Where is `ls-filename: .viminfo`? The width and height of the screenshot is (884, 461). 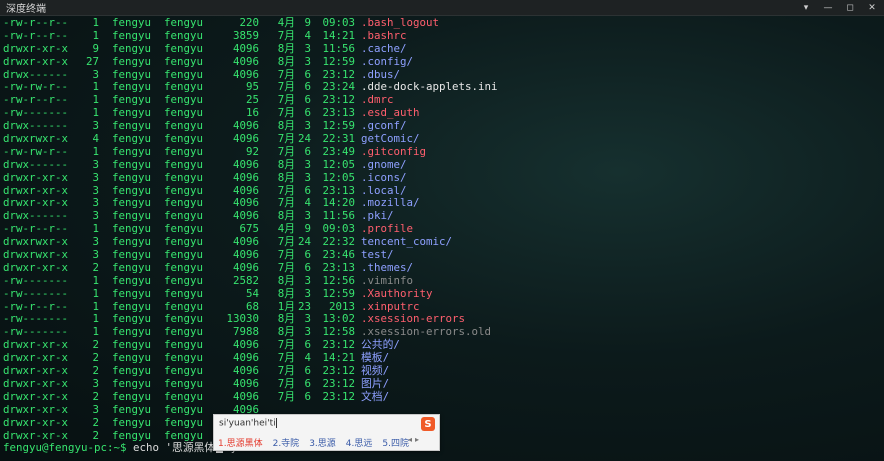
ls-filename: .viminfo is located at coordinates (387, 280).